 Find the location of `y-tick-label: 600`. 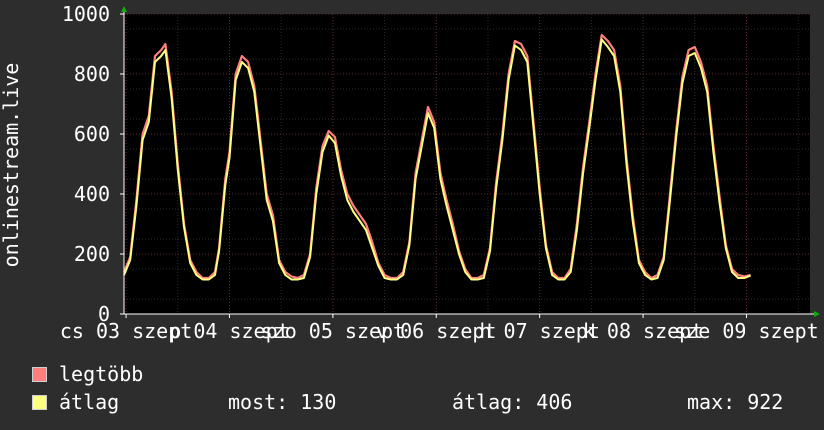

y-tick-label: 600 is located at coordinates (92, 134).